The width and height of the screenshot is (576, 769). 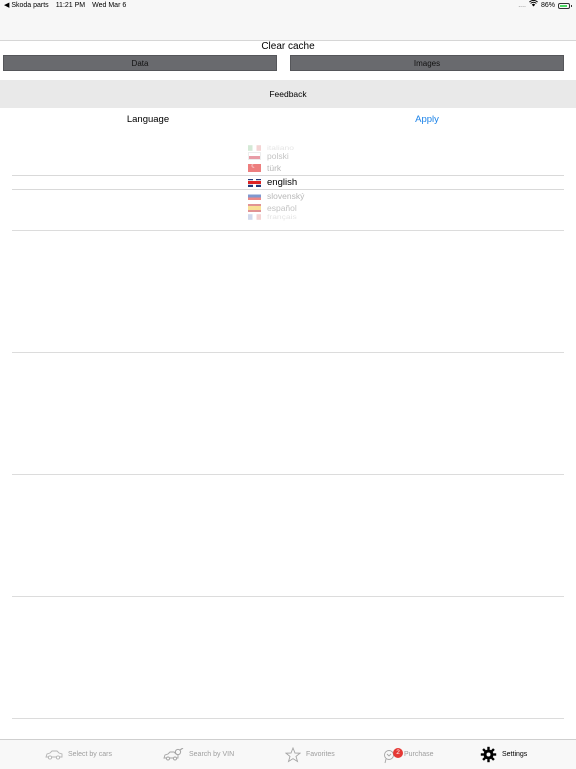 I want to click on clear-images-button: Images, so click(x=427, y=63).